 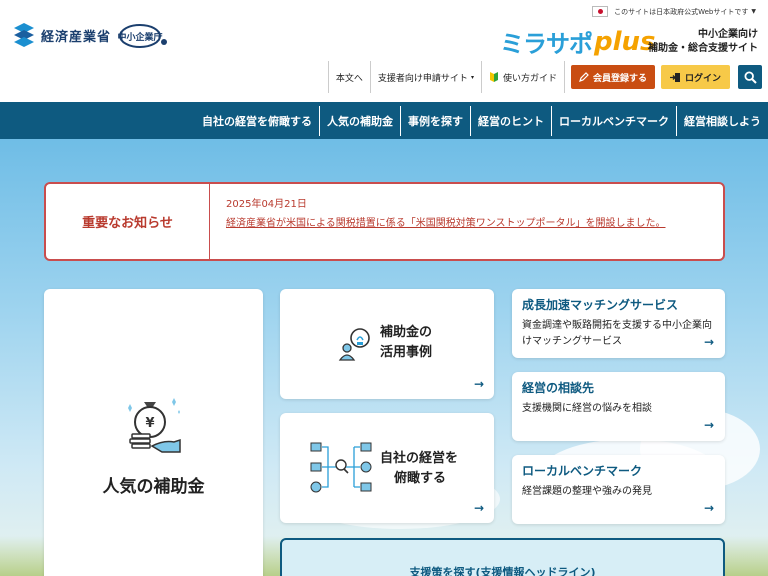 I want to click on gnav-hints: 経営のヒント, so click(x=510, y=120).